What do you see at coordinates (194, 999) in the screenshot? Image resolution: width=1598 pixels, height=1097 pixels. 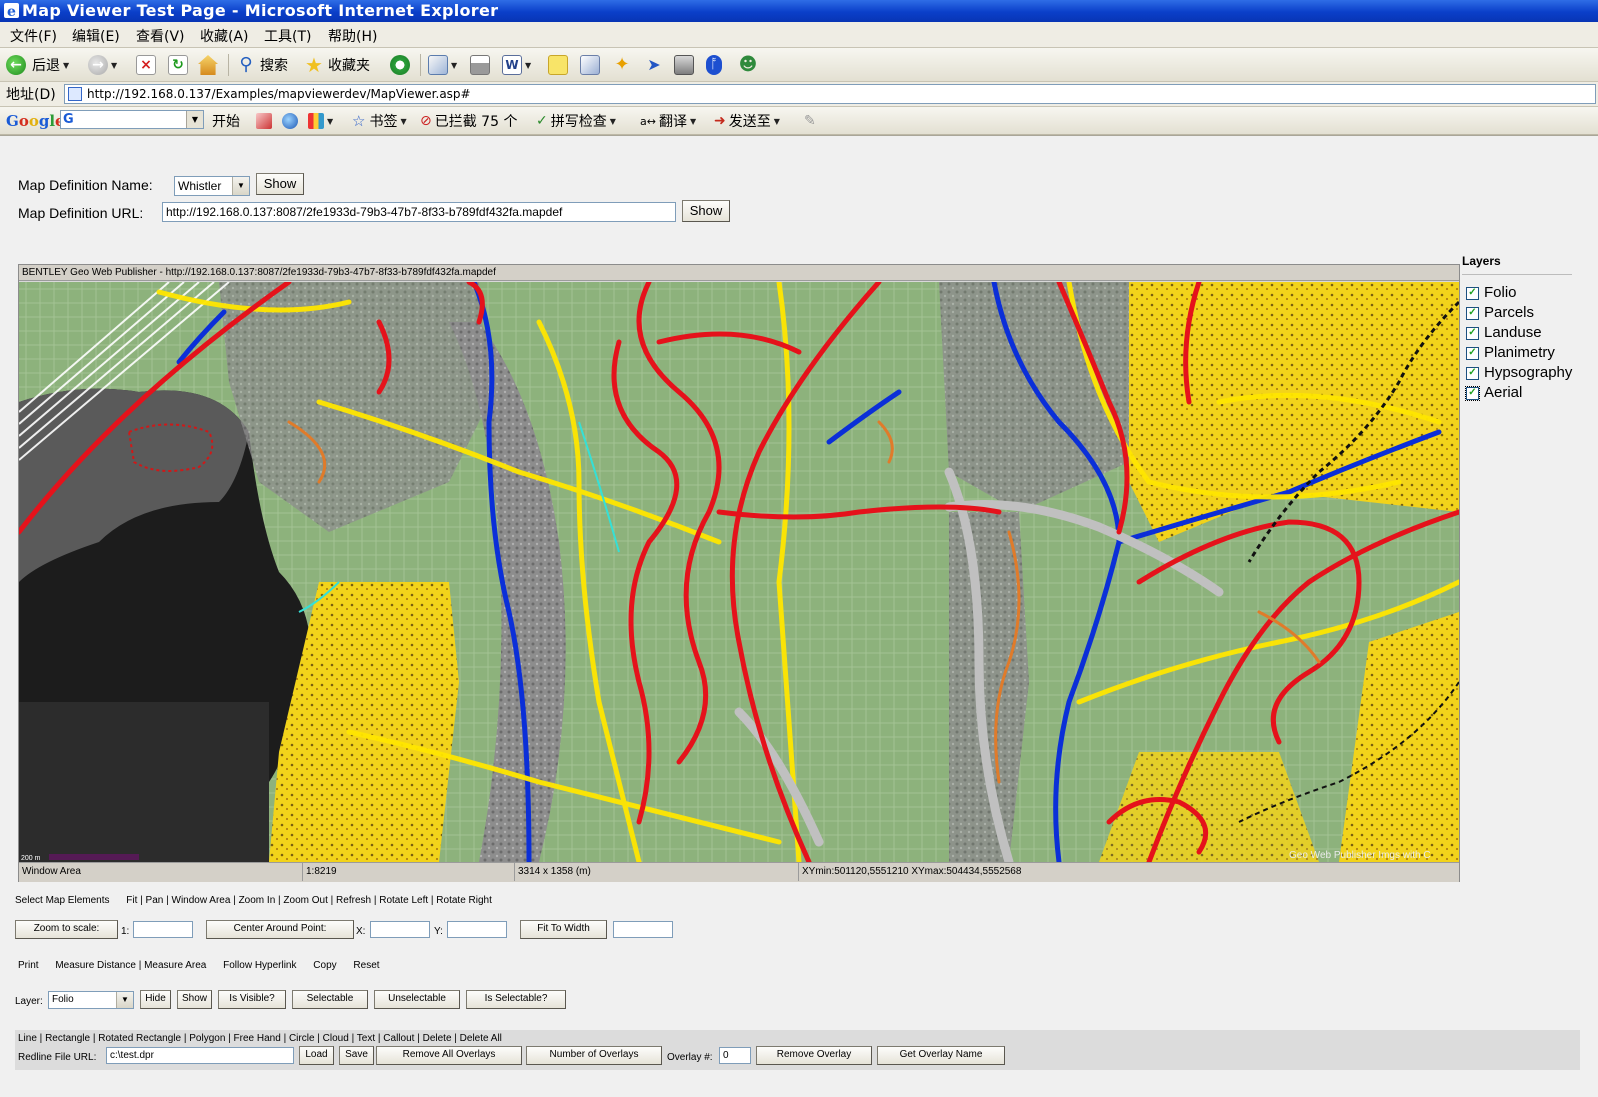 I see `show-layer-button: Show` at bounding box center [194, 999].